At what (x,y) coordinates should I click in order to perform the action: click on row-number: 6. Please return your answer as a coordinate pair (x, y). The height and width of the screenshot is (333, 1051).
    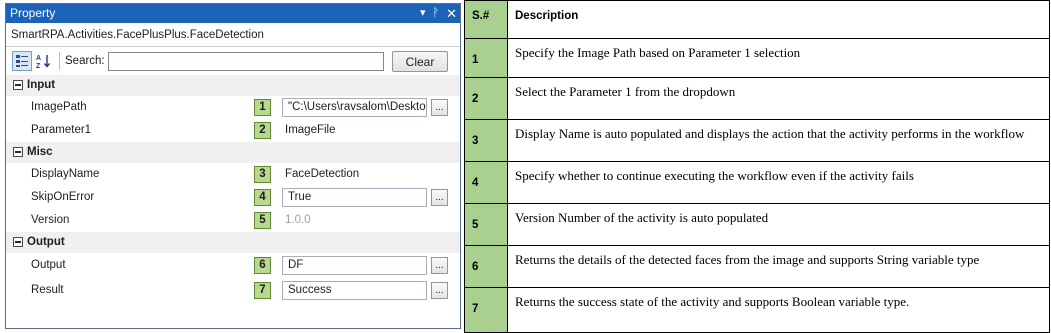
    Looking at the image, I should click on (486, 266).